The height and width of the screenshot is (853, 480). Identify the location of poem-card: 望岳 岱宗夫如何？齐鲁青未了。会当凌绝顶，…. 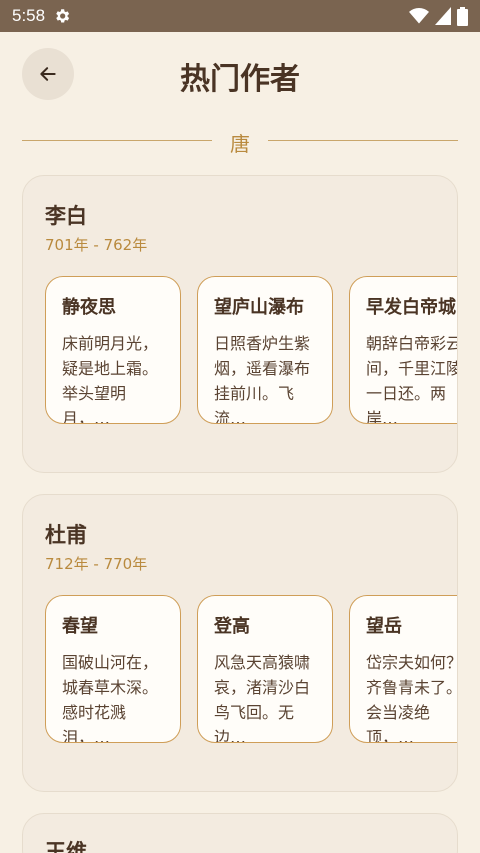
(403, 669).